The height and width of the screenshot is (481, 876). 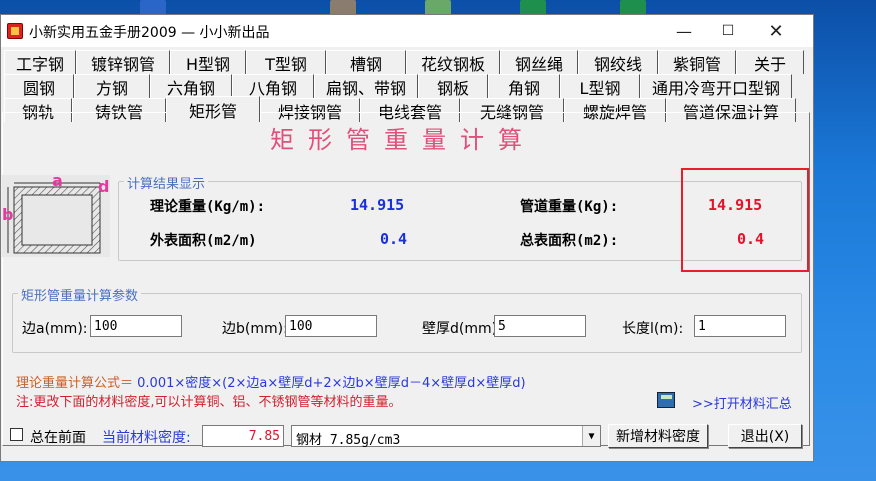 I want to click on length-input: 1, so click(x=740, y=326).